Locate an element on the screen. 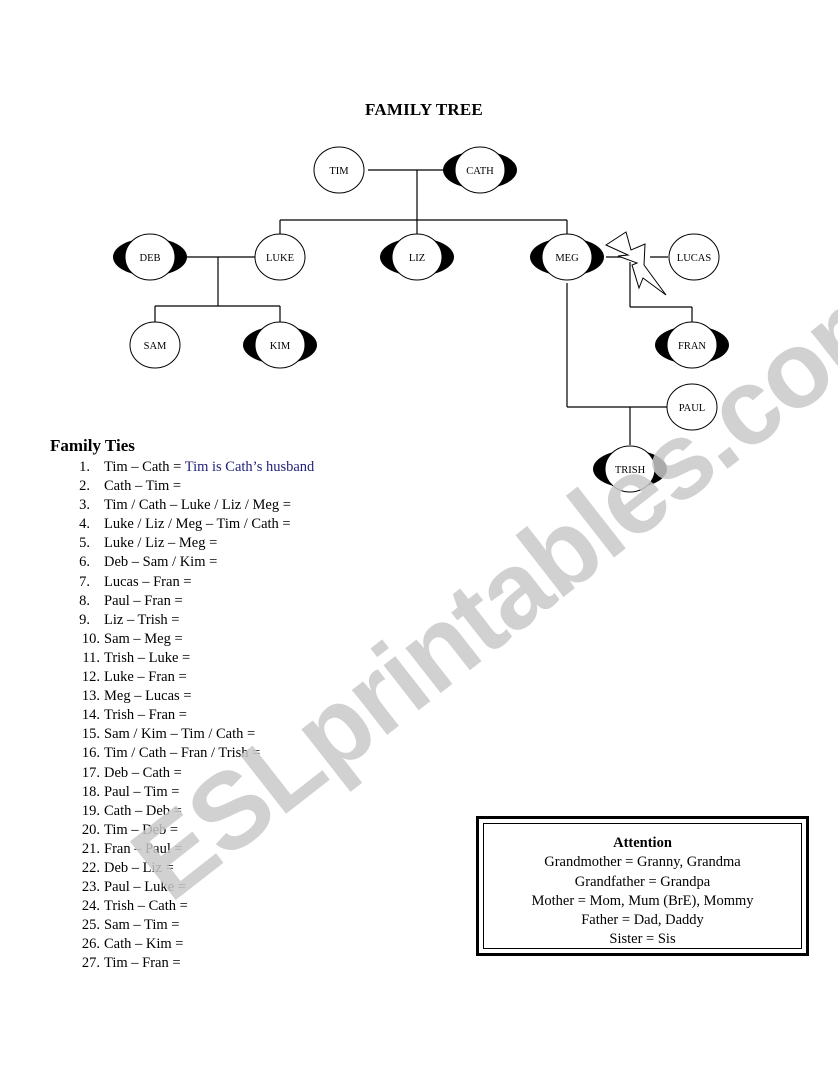 The width and height of the screenshot is (838, 1086). tie-question: Trish – Cath = is located at coordinates (146, 906).